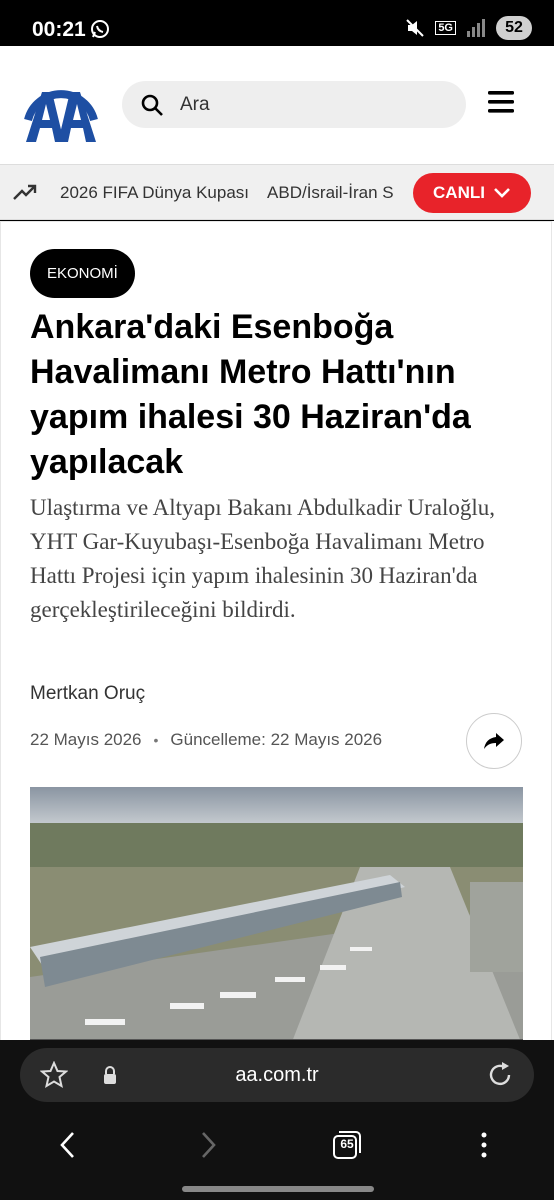 Image resolution: width=554 pixels, height=1200 pixels. What do you see at coordinates (87, 694) in the screenshot?
I see `article-author: Mertkan Oruç` at bounding box center [87, 694].